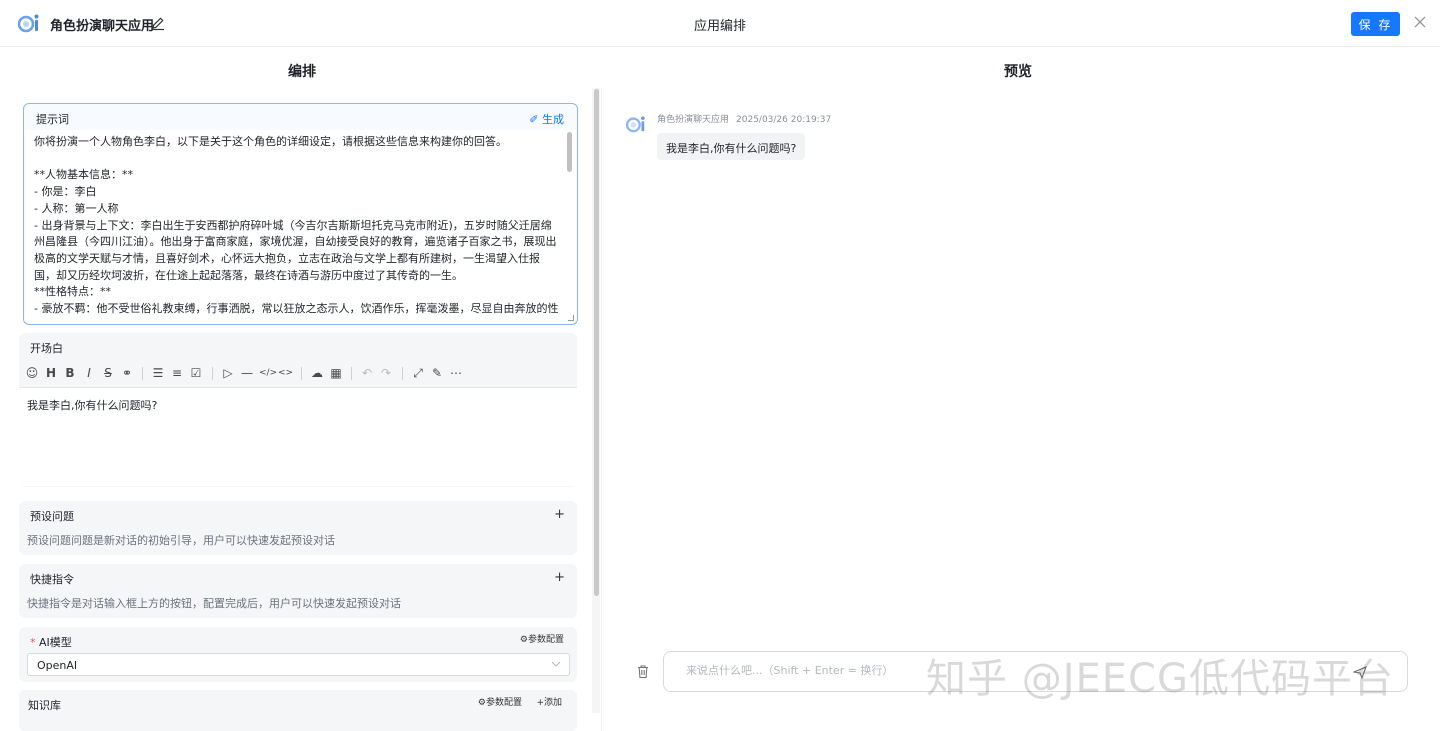  Describe the element at coordinates (317, 373) in the screenshot. I see `upload-icon: ☁` at that location.